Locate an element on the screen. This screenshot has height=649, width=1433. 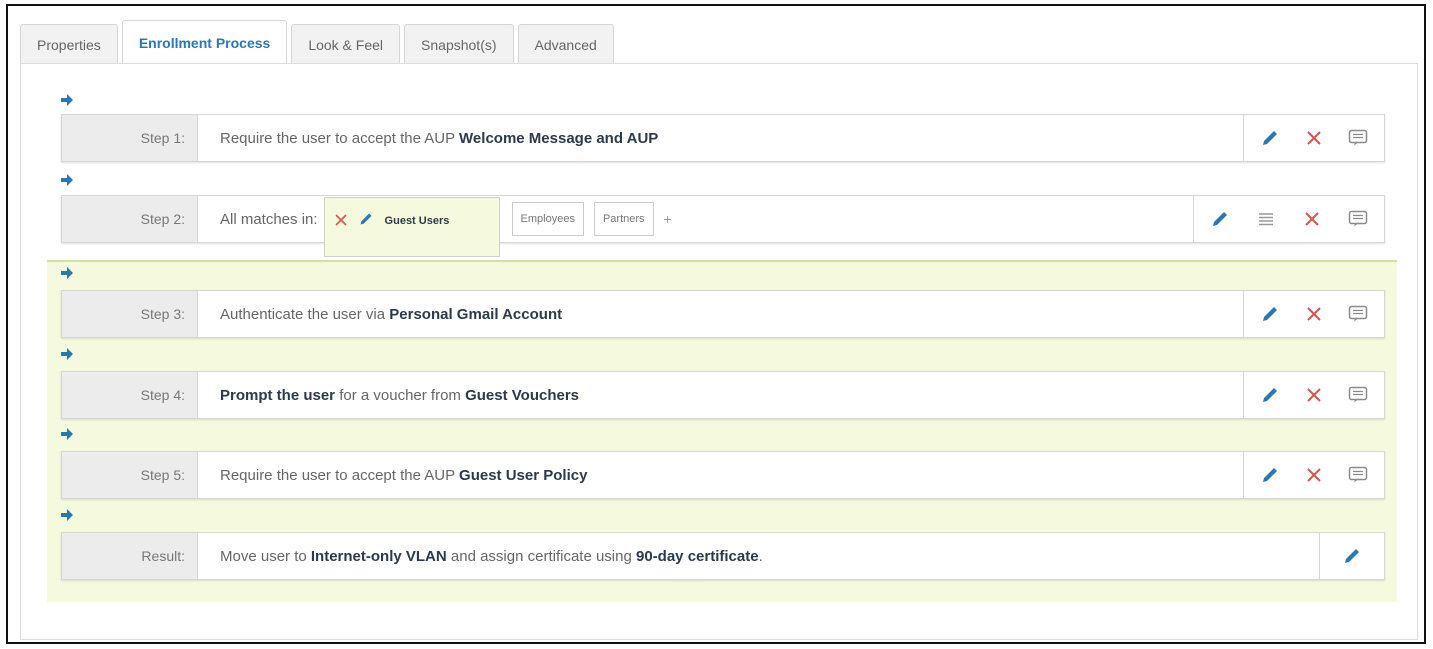
result-text: Move user to is located at coordinates (265, 556).